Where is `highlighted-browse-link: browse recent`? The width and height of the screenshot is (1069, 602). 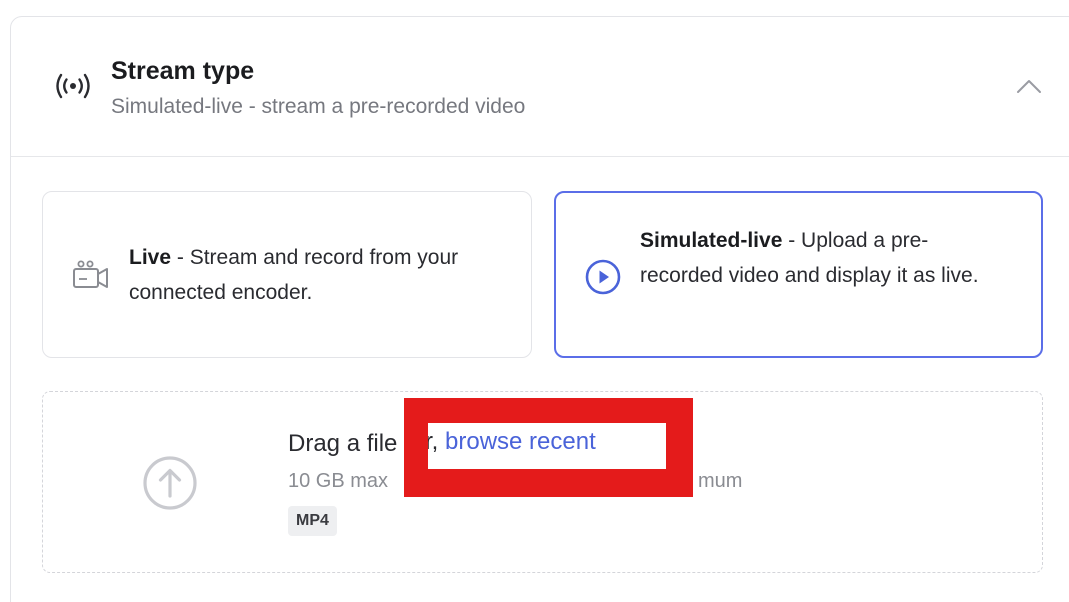
highlighted-browse-link: browse recent is located at coordinates (520, 441).